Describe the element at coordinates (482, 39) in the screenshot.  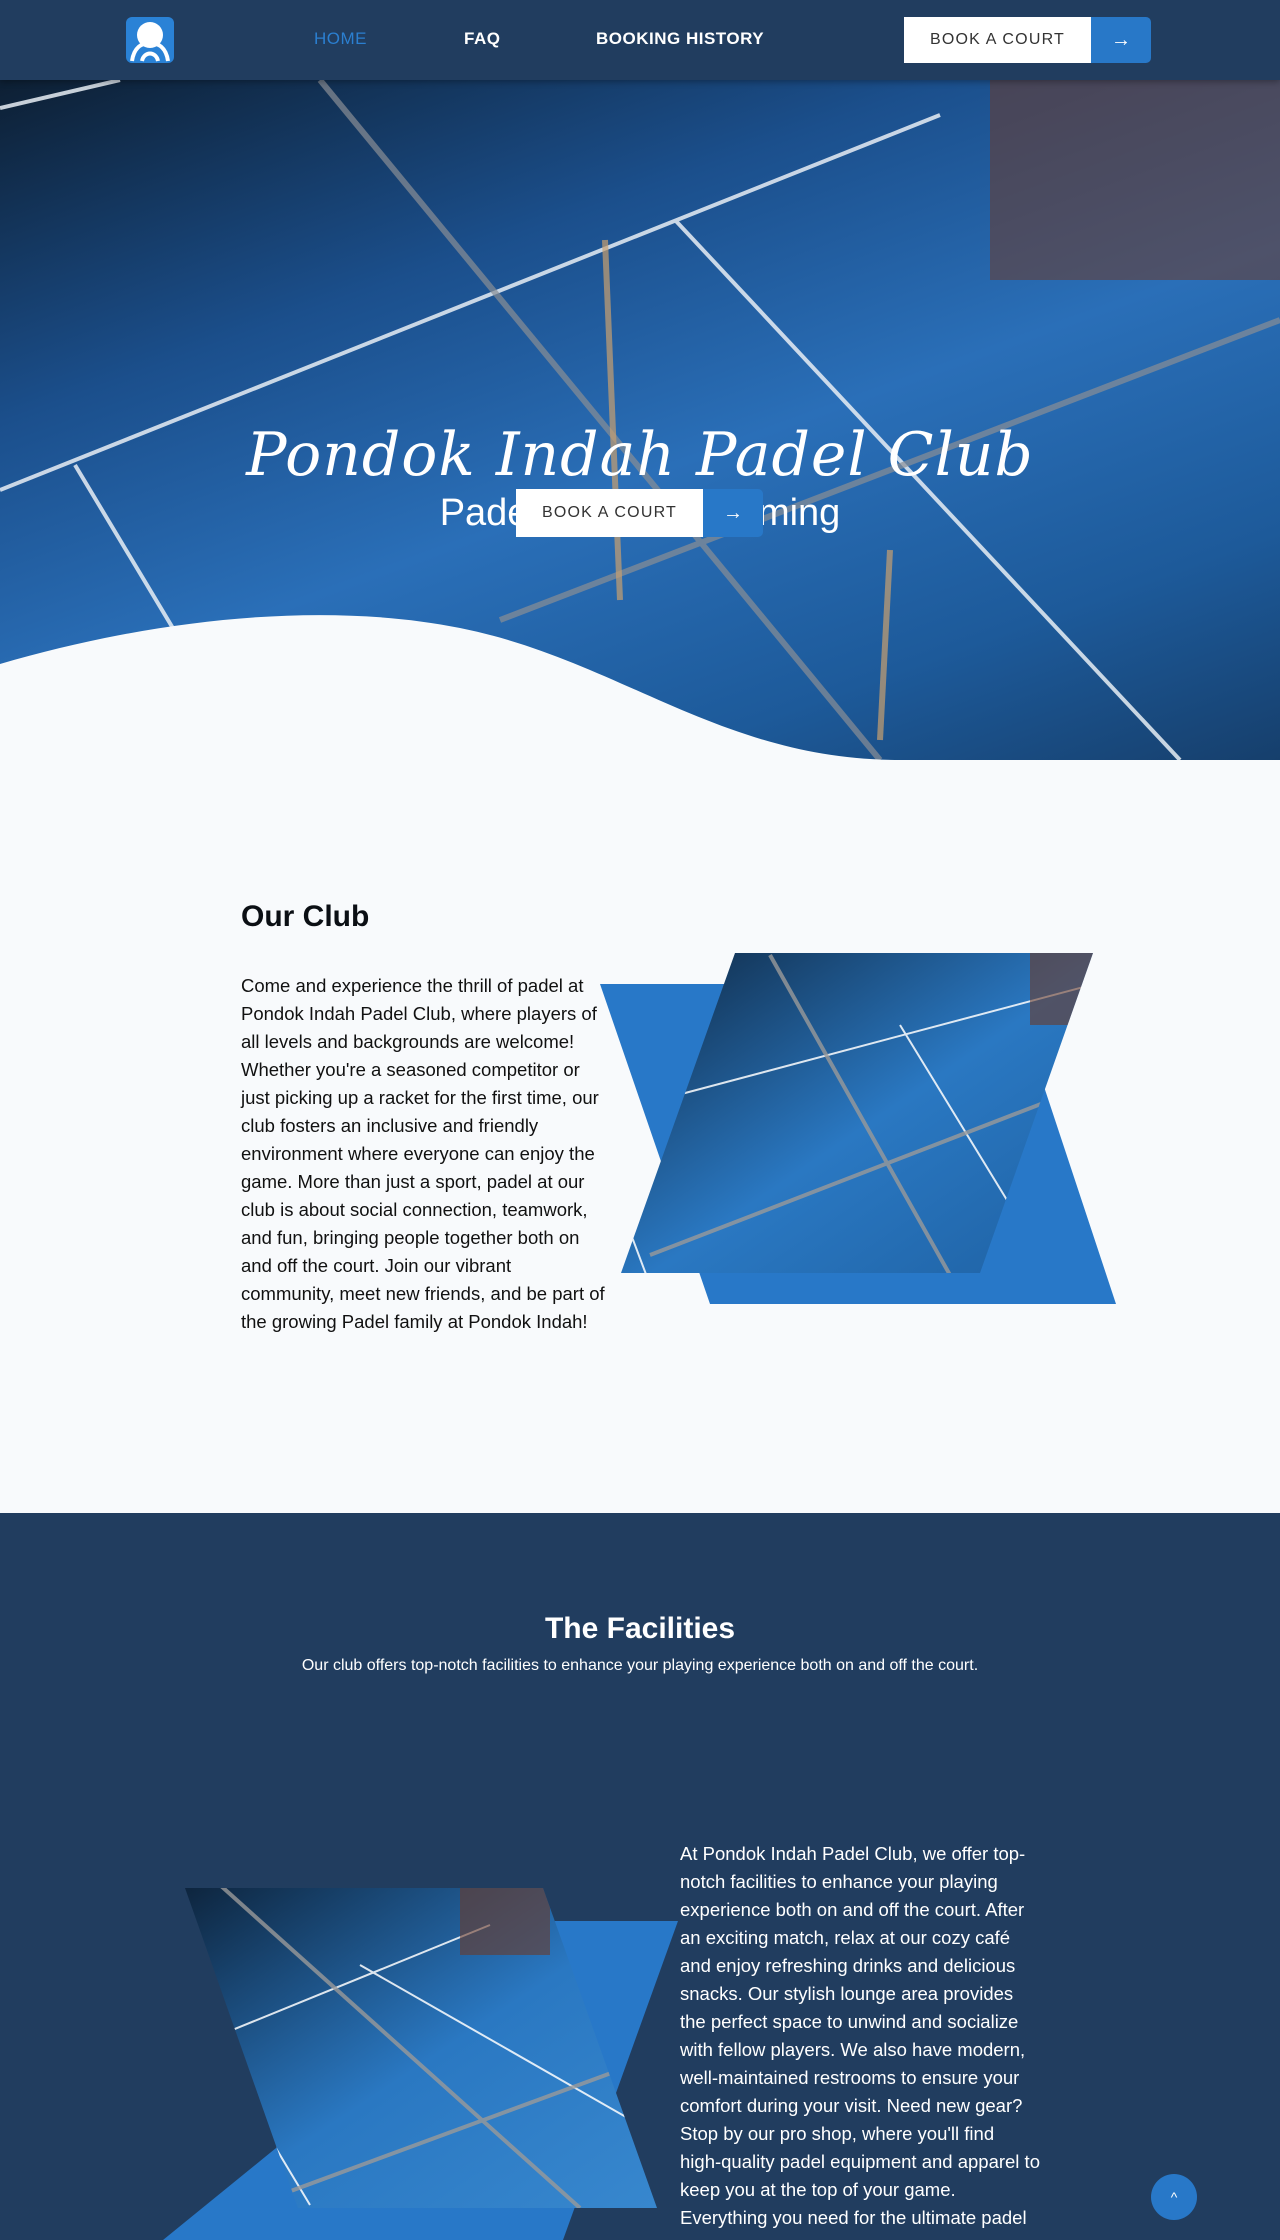
I see `nav-faq: FAQ` at that location.